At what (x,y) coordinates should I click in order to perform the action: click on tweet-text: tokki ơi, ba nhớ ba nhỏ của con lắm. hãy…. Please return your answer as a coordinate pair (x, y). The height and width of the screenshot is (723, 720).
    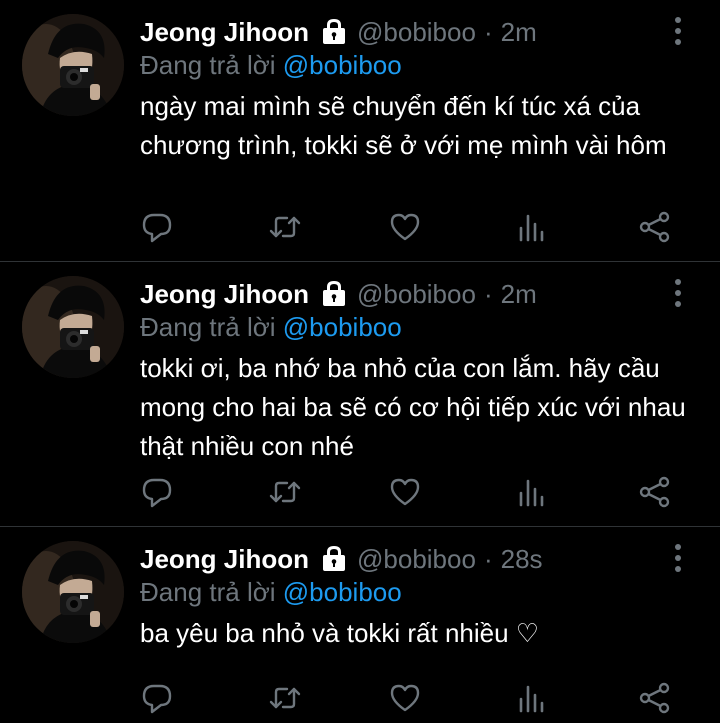
    Looking at the image, I should click on (413, 407).